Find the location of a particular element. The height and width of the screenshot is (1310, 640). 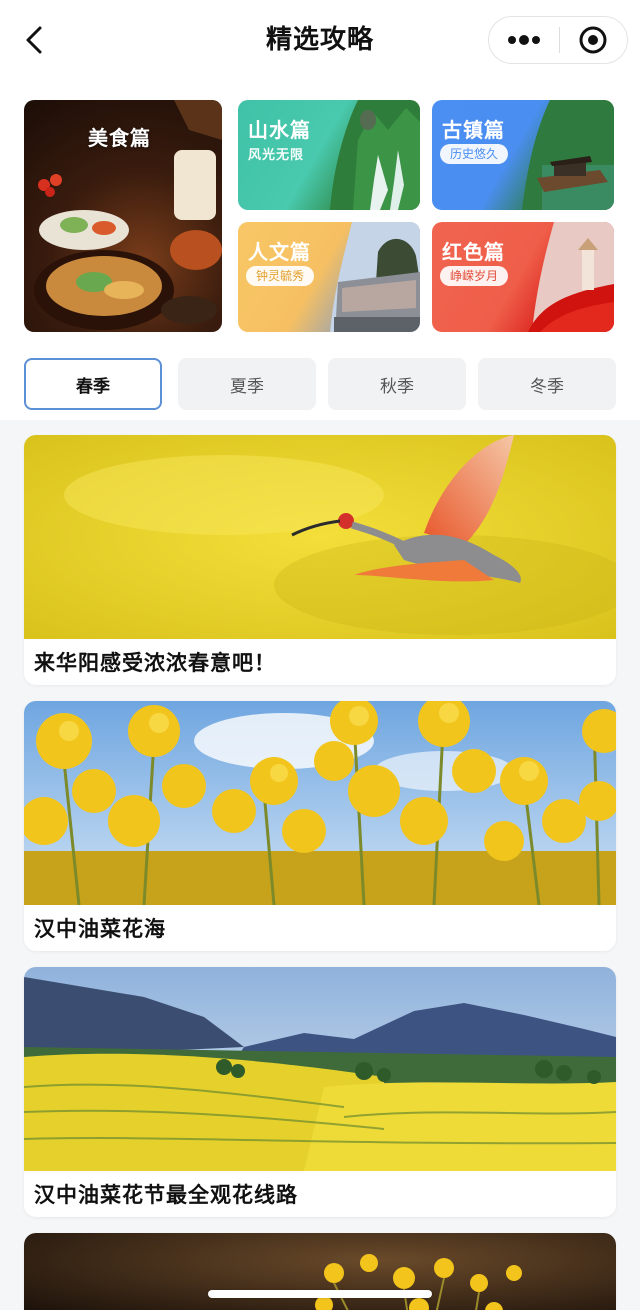

category-tile-ancient-town: 古镇篇 历史悠久 is located at coordinates (523, 155).